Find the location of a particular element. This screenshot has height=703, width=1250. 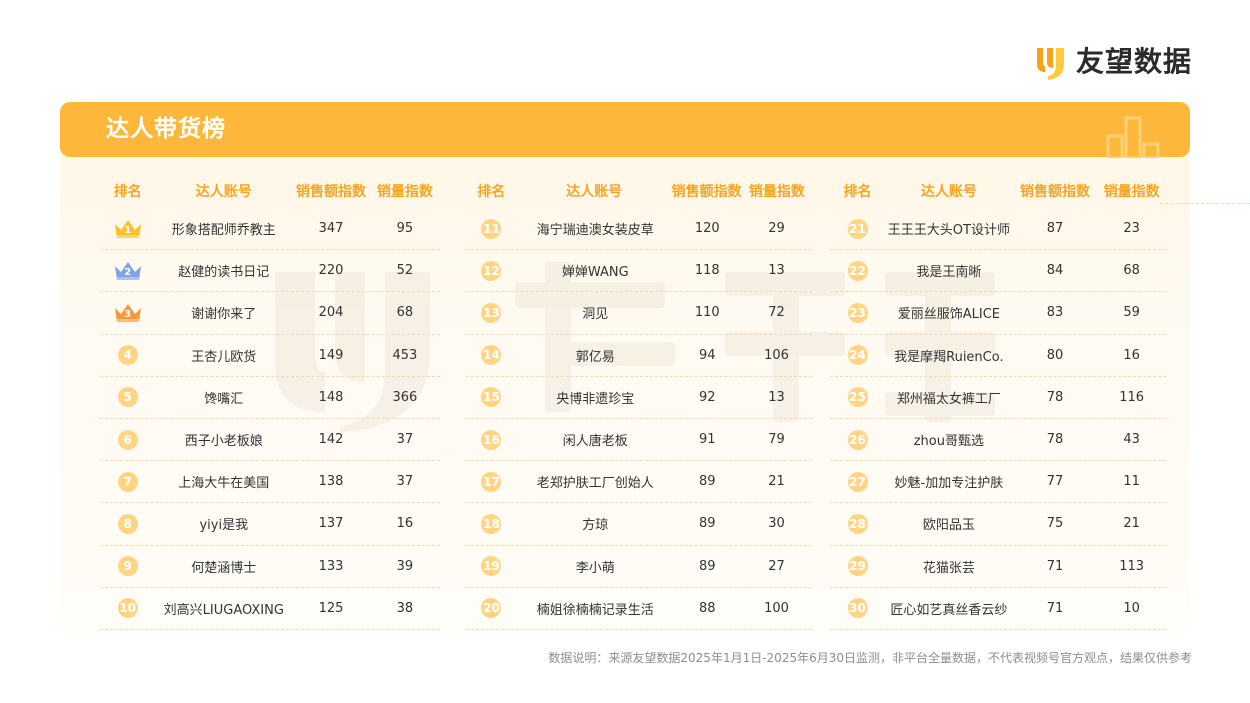

rank-cell: 25 is located at coordinates (857, 397).